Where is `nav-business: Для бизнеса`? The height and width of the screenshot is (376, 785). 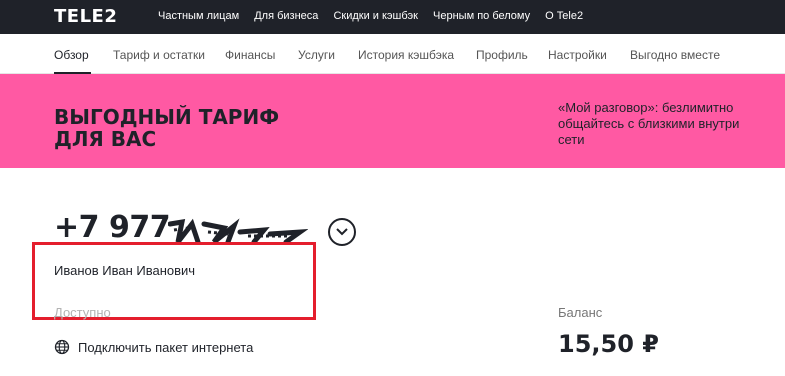
nav-business: Для бизнеса is located at coordinates (286, 16).